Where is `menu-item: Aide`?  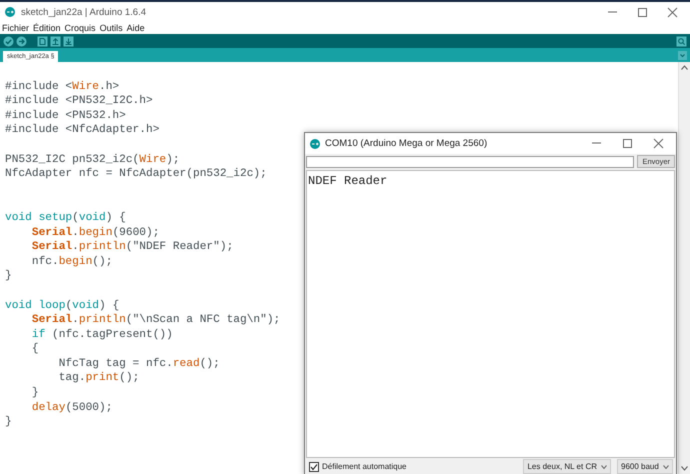
menu-item: Aide is located at coordinates (135, 28).